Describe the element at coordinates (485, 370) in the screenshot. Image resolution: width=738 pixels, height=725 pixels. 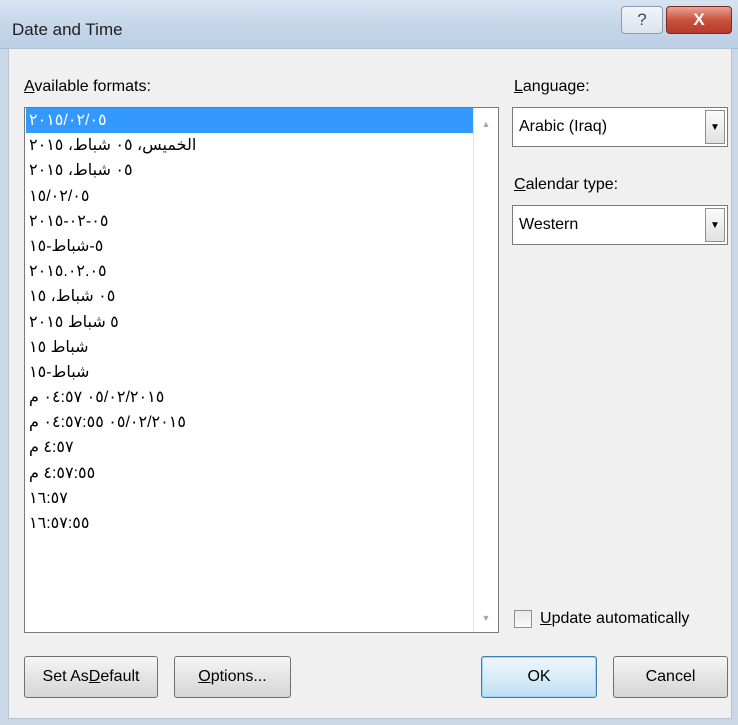
I see `vertical-scrollbar: ▲ ▼` at that location.